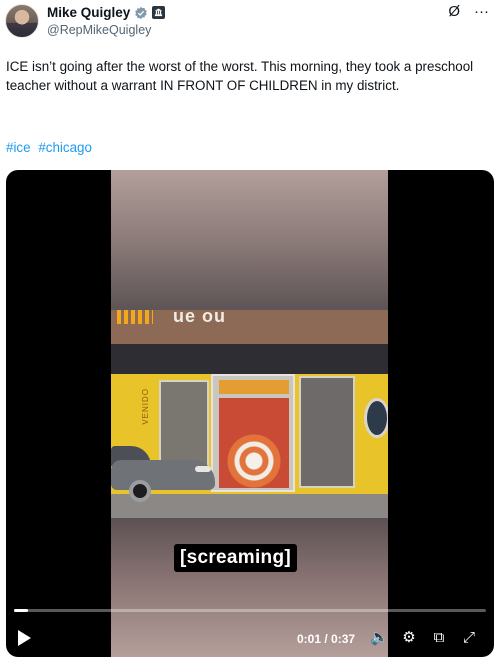  What do you see at coordinates (409, 638) in the screenshot?
I see `settings-icon: ⚙` at bounding box center [409, 638].